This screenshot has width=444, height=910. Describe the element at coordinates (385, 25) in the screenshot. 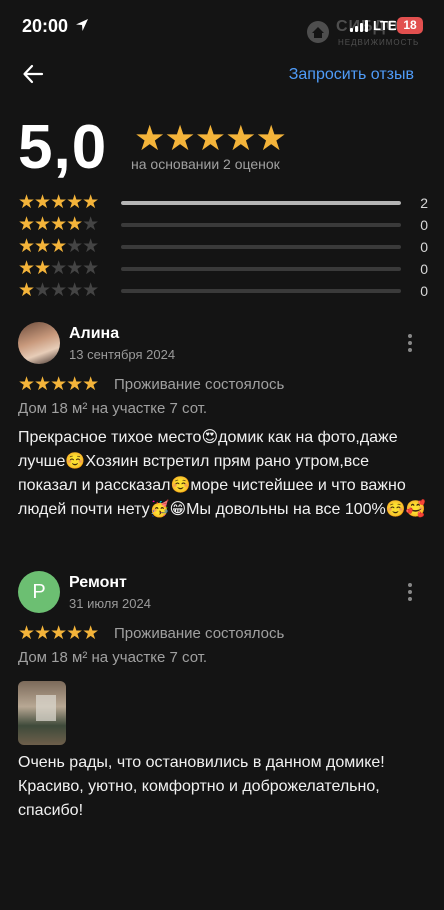

I see `network-type: LTE` at that location.